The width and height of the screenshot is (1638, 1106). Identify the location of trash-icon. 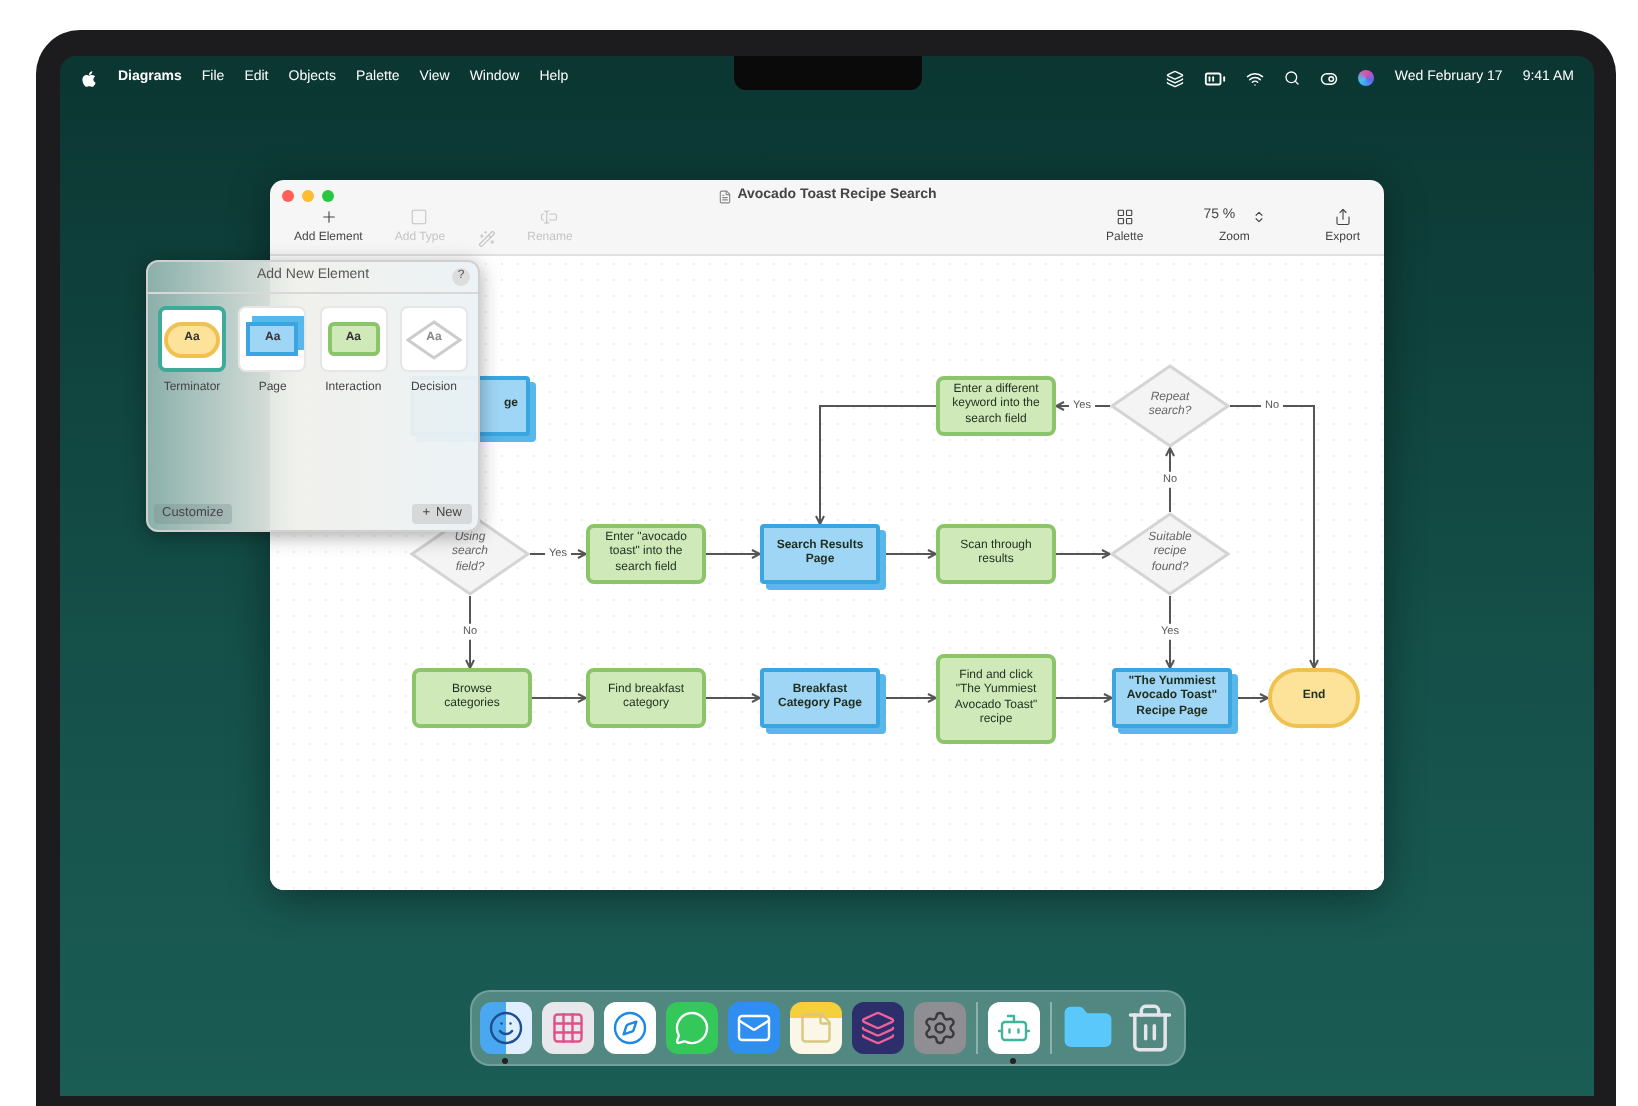
(1149, 1028).